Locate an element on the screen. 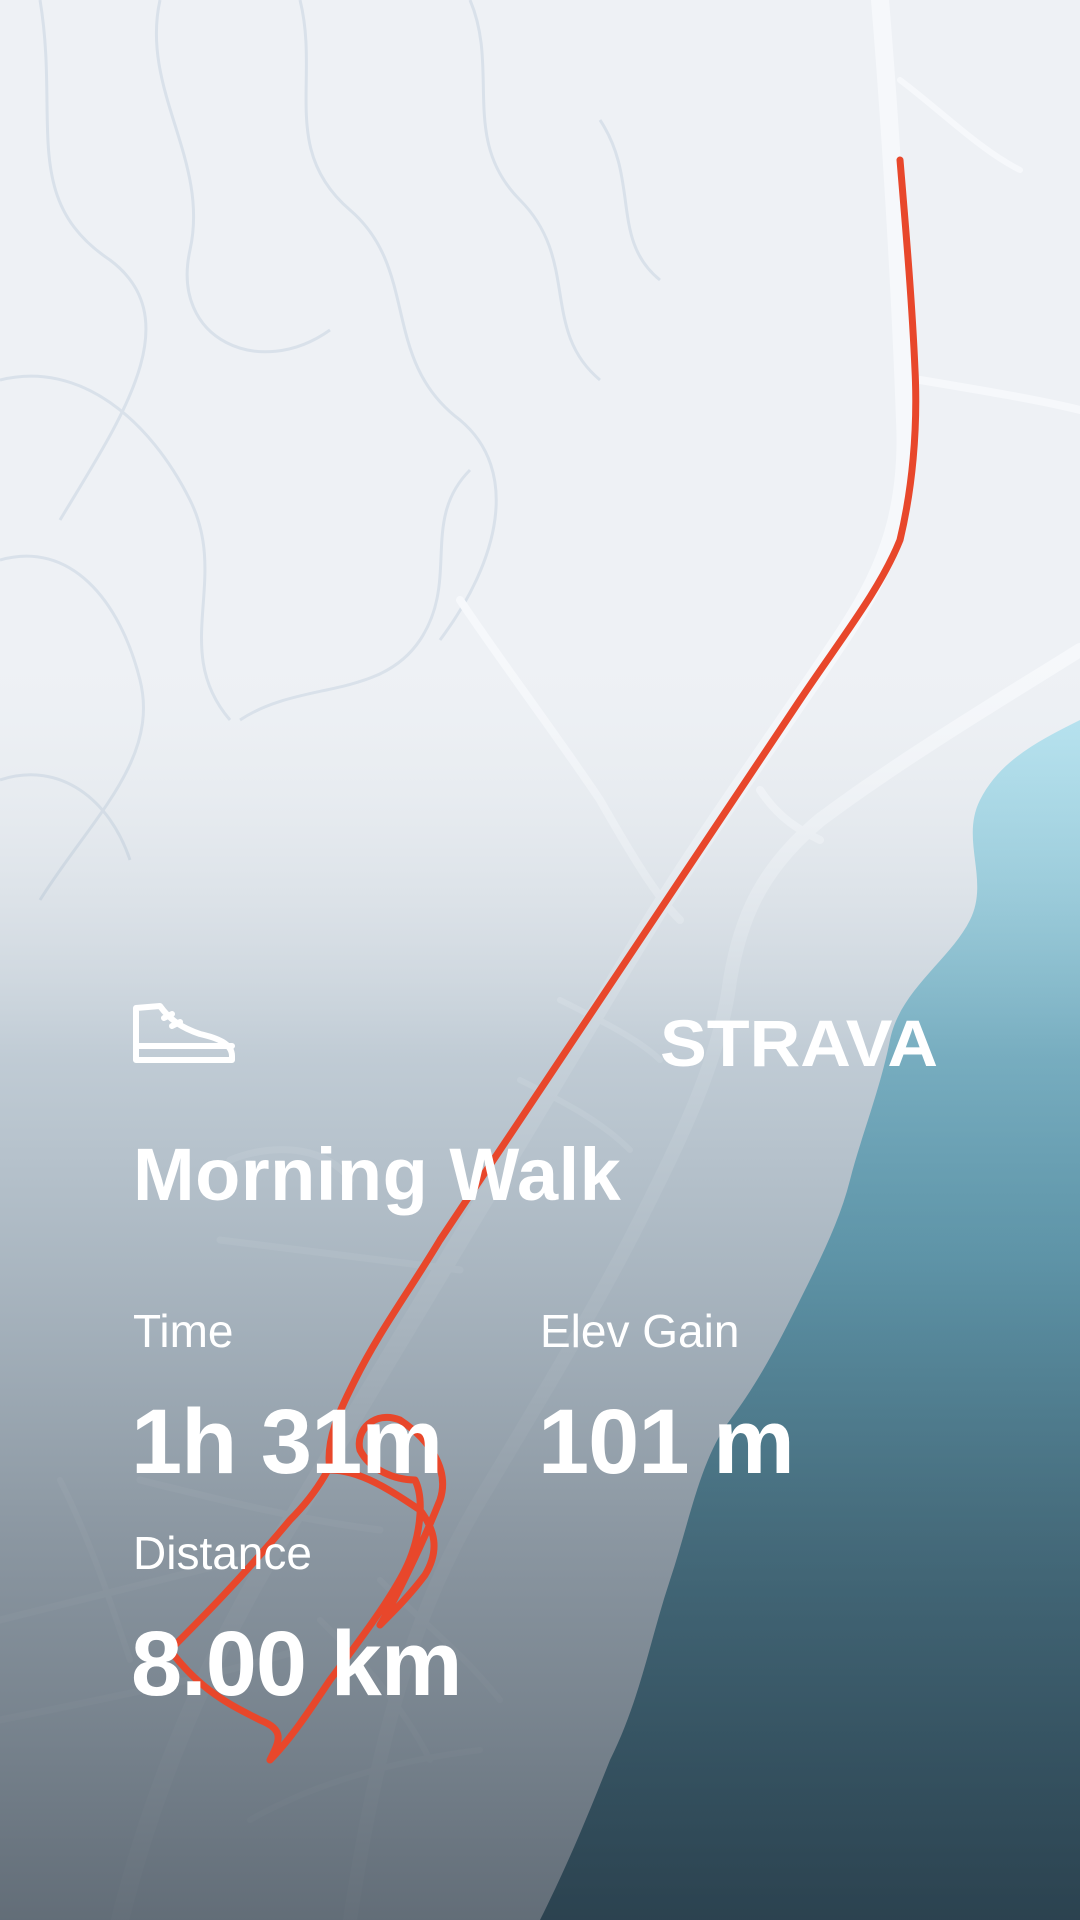  strava-logo-text: STRAVA is located at coordinates (799, 1041).